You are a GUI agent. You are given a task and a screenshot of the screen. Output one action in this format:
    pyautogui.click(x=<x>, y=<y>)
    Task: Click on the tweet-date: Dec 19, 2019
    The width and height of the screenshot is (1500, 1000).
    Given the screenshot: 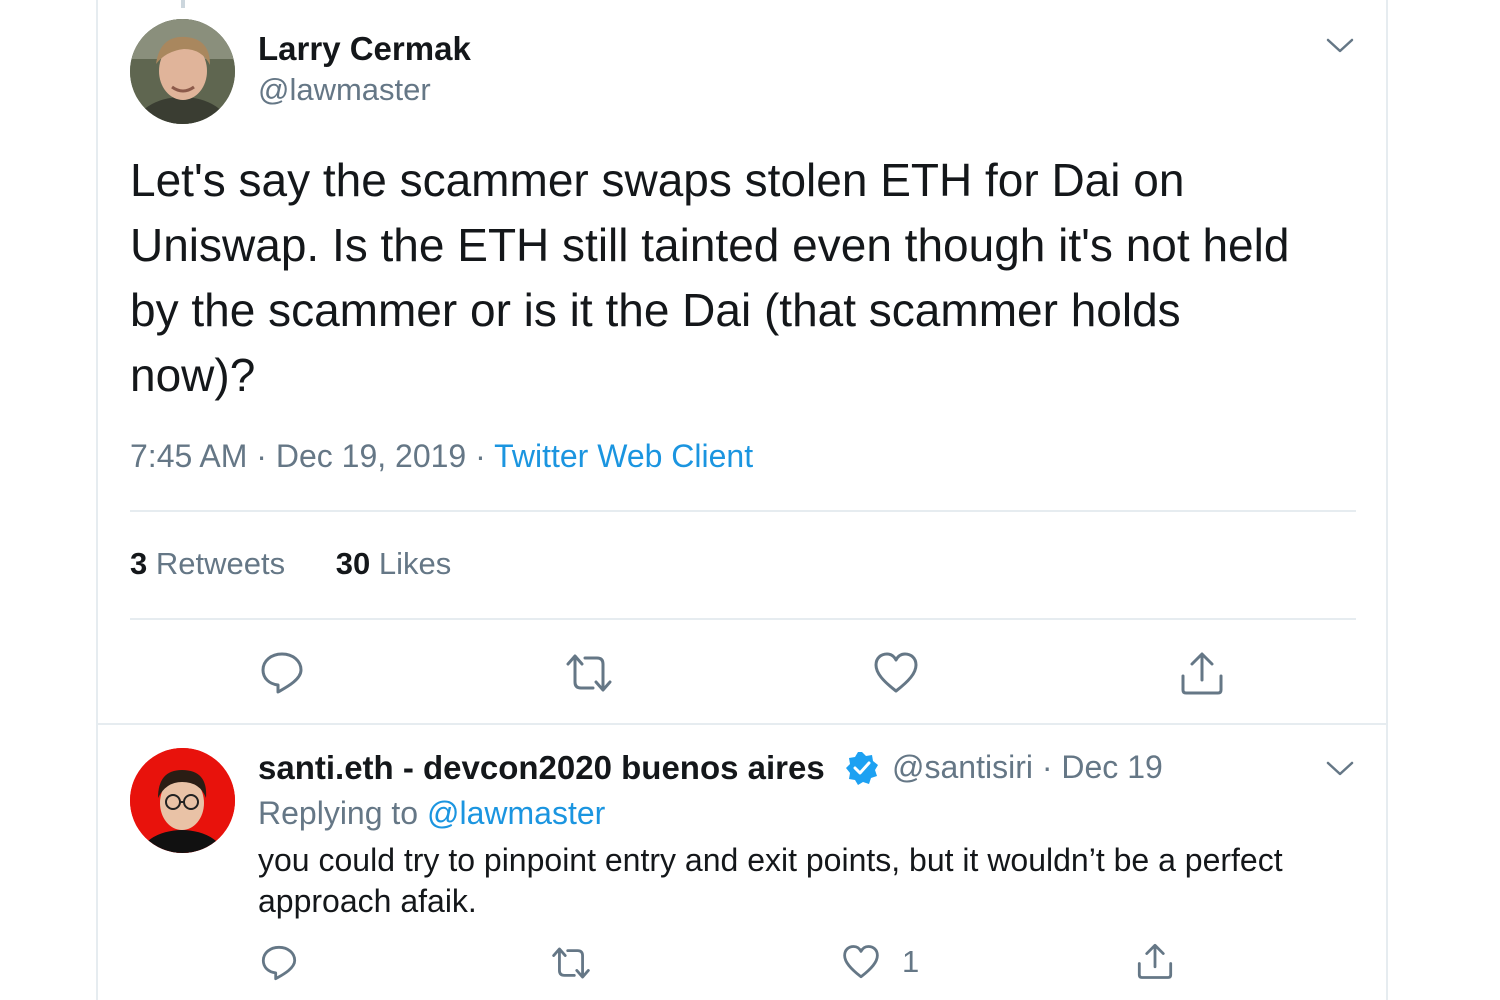 What is the action you would take?
    pyautogui.click(x=371, y=456)
    